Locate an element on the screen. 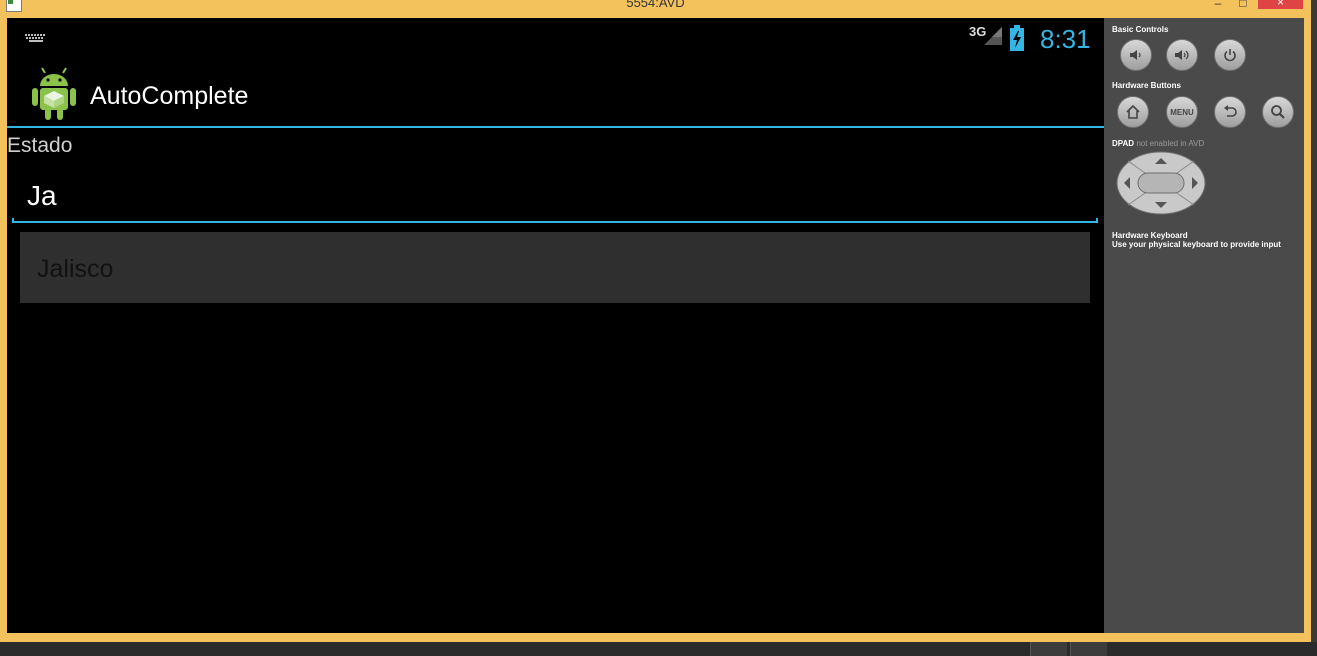 The height and width of the screenshot is (656, 1317). suggestion-item-label: Jalisco is located at coordinates (75, 269).